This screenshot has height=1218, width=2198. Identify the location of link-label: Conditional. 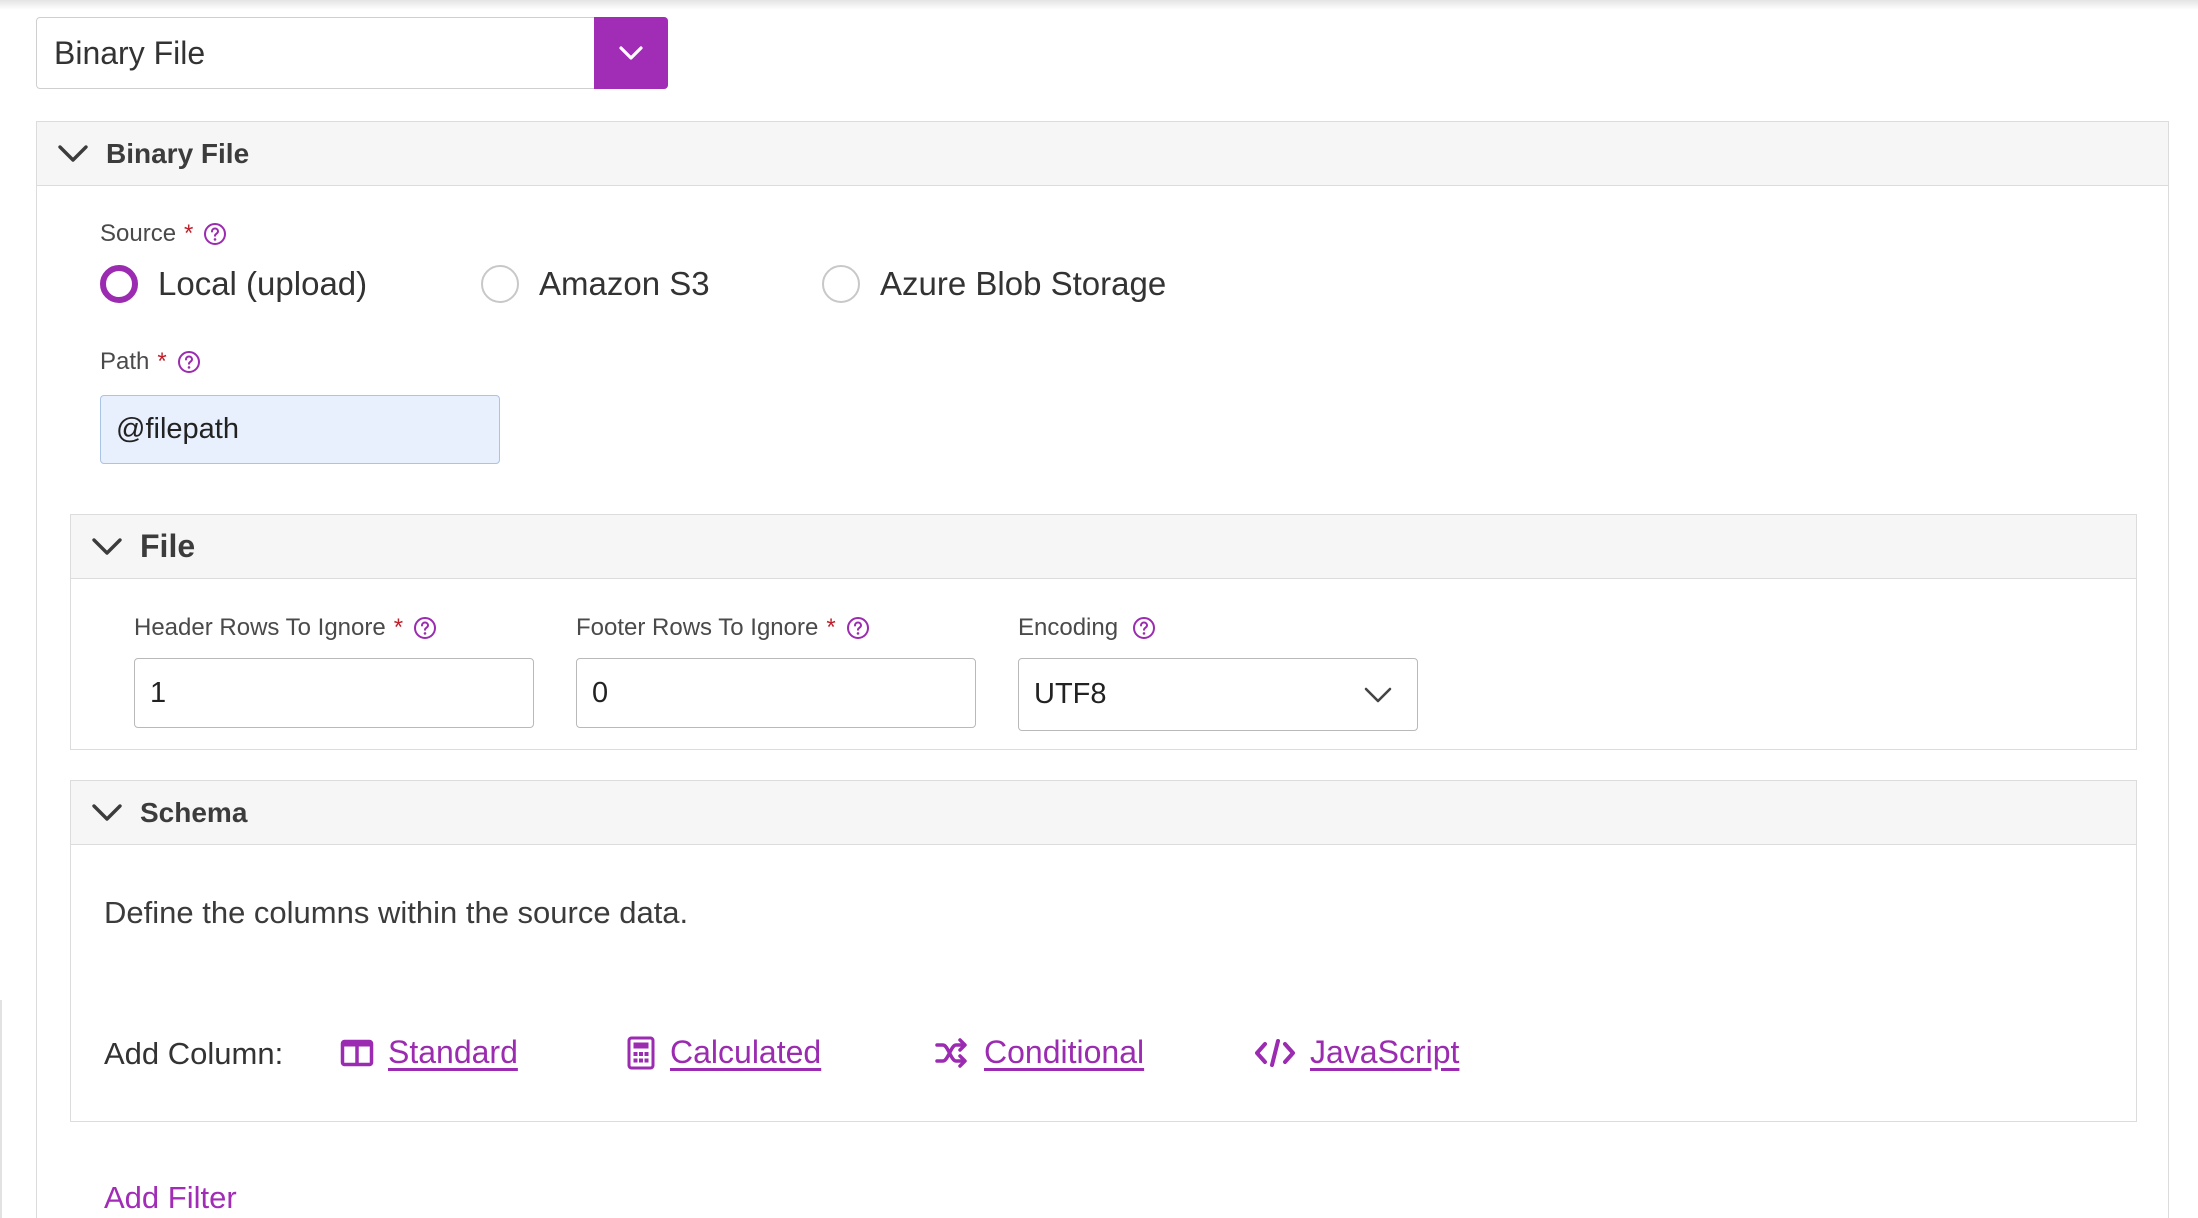
(1064, 1052).